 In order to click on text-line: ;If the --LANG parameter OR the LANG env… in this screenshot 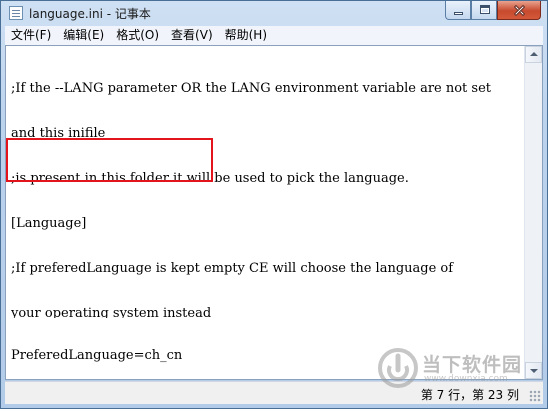, I will do `click(251, 88)`.